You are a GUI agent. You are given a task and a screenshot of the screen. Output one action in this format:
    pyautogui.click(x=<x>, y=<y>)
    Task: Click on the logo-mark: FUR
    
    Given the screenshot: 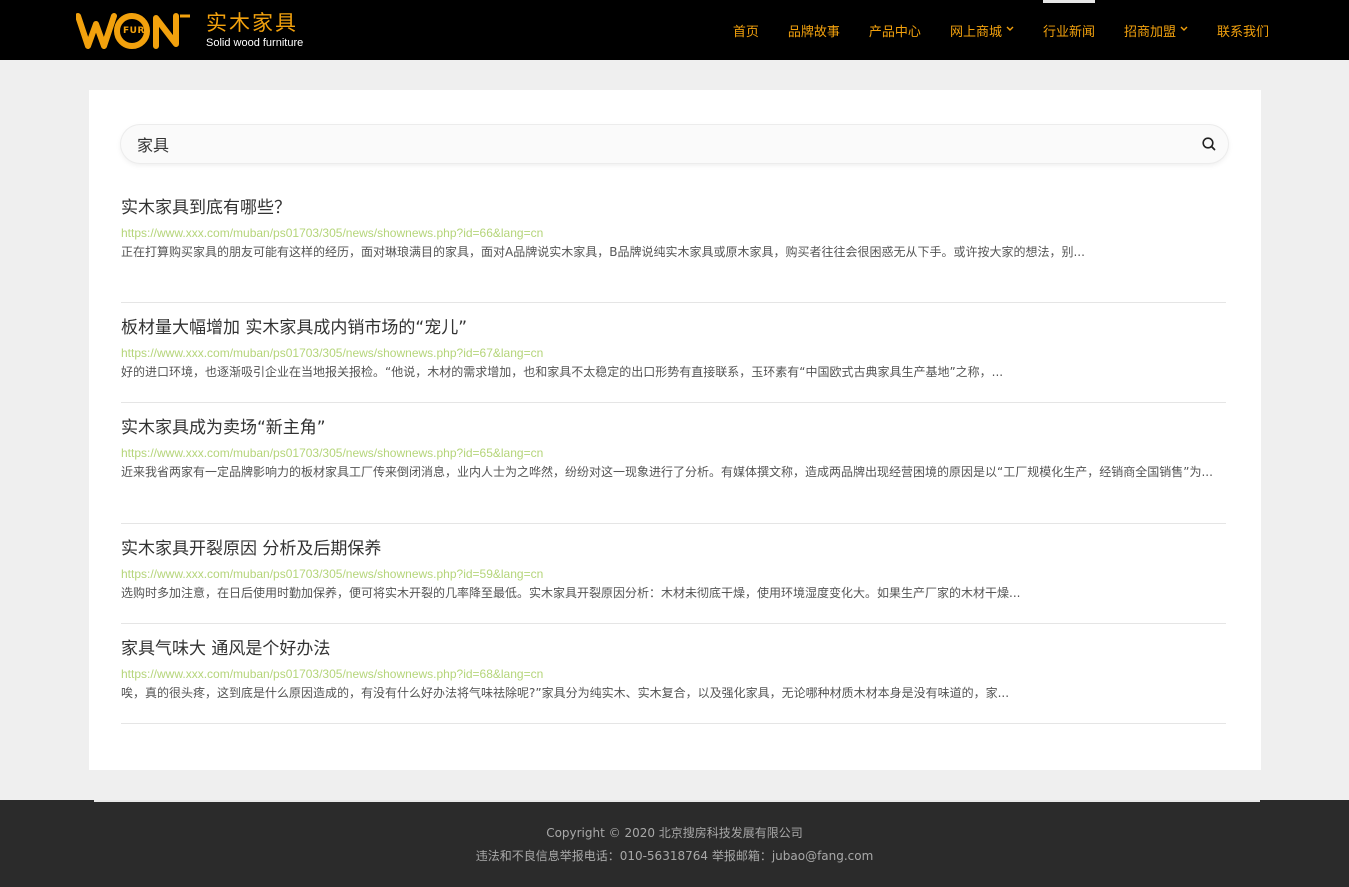 What is the action you would take?
    pyautogui.click(x=136, y=31)
    